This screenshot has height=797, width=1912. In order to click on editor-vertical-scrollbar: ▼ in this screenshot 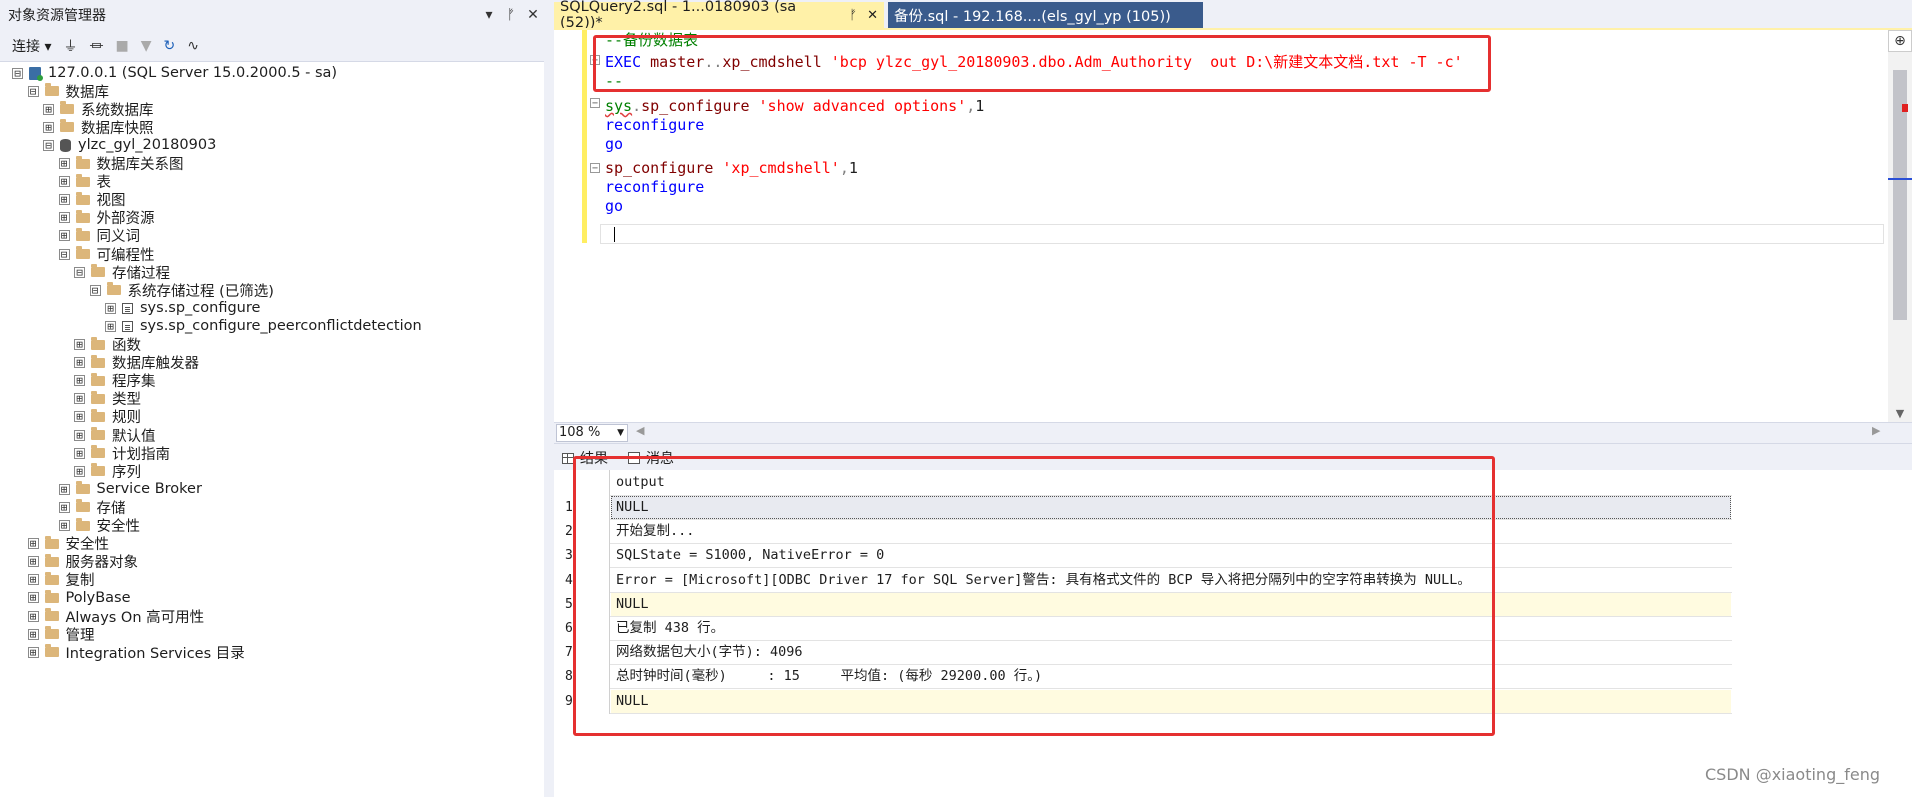, I will do `click(1900, 226)`.